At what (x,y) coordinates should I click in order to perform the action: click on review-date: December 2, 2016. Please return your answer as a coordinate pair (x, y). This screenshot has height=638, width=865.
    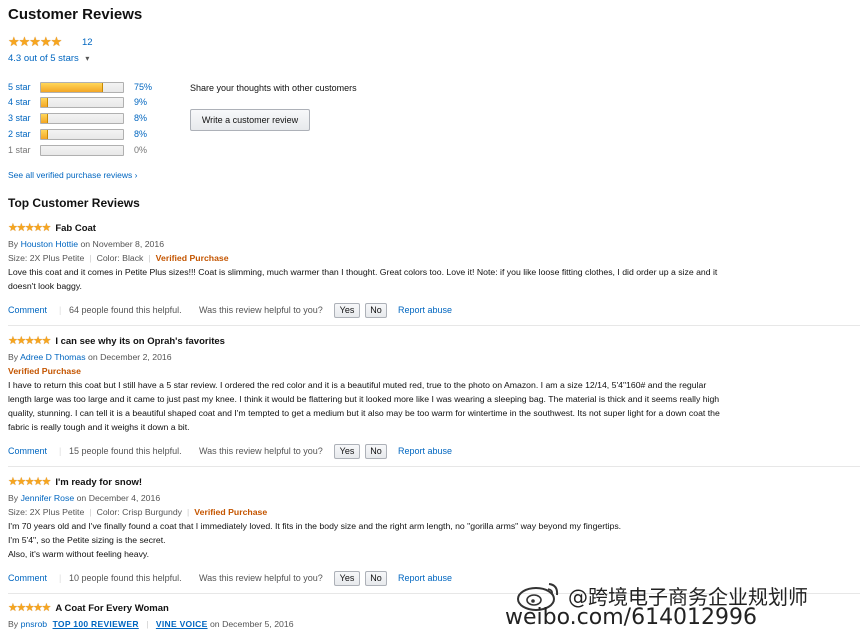
    Looking at the image, I should click on (136, 357).